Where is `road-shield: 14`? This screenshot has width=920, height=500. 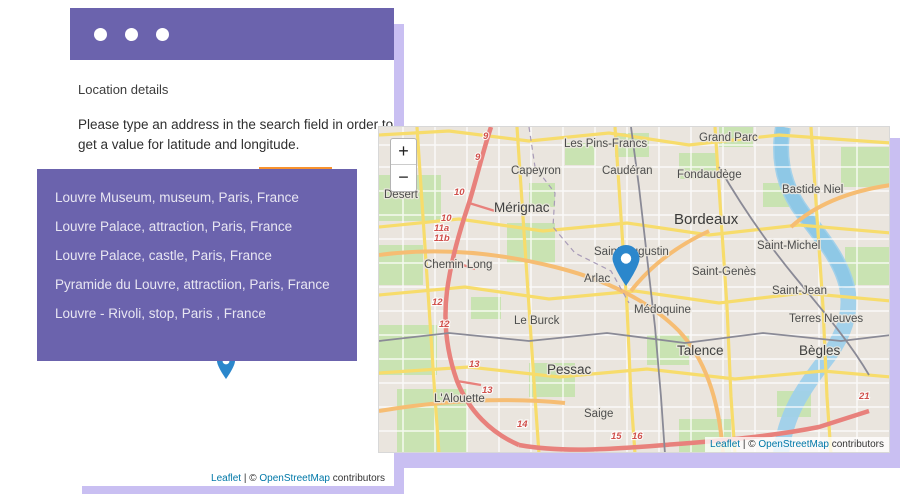 road-shield: 14 is located at coordinates (522, 424).